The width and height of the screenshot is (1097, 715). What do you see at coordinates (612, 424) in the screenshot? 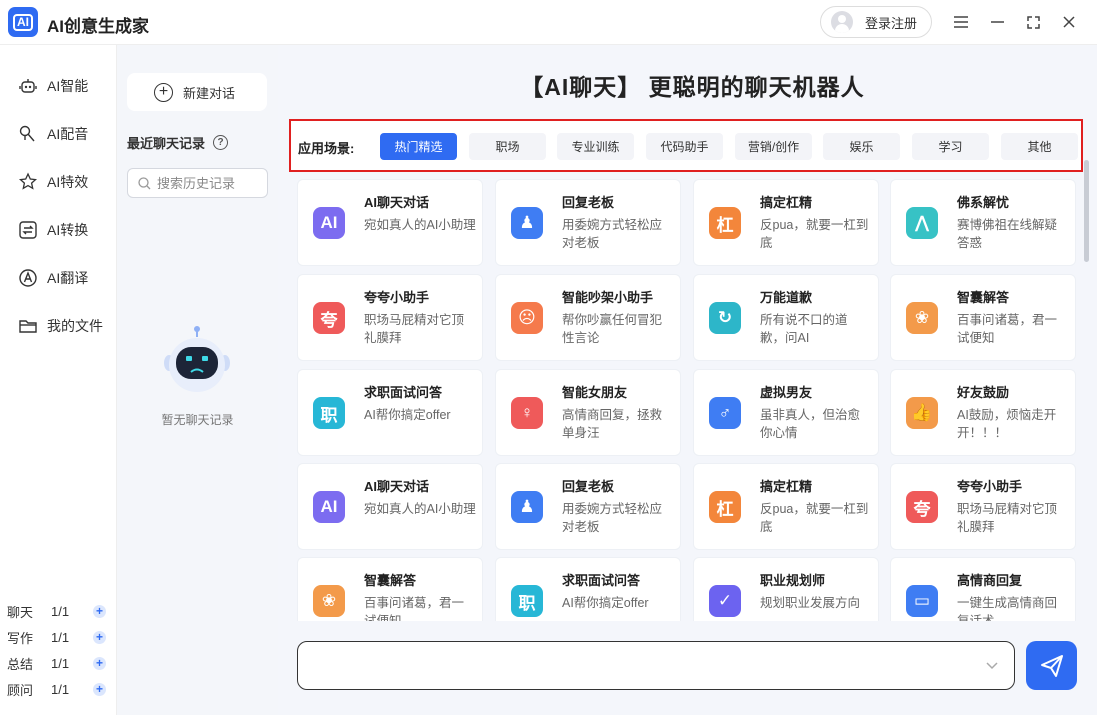
I see `card-description: 高情商回复，拯救单身汪` at bounding box center [612, 424].